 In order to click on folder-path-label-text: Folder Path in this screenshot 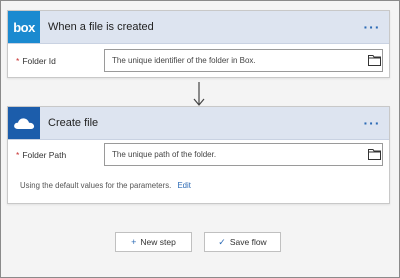, I will do `click(44, 155)`.